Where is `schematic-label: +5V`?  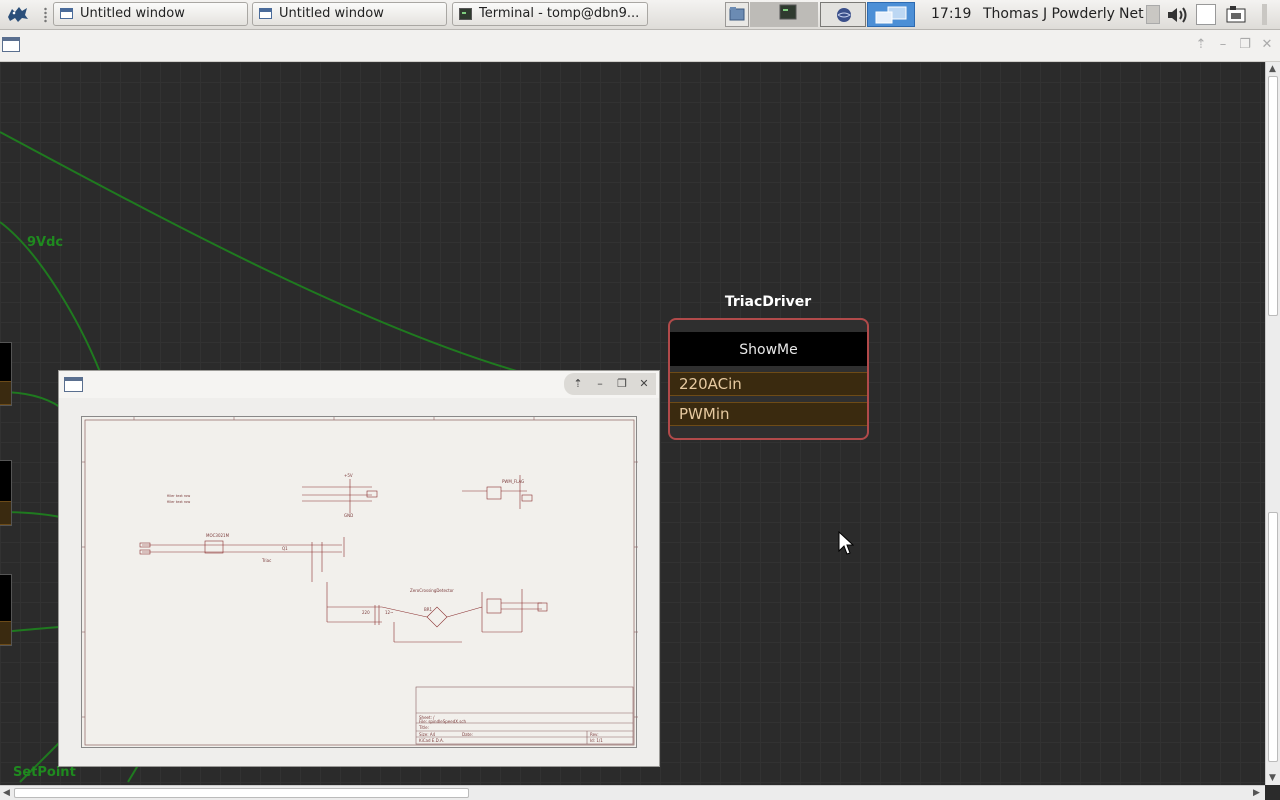 schematic-label: +5V is located at coordinates (348, 475).